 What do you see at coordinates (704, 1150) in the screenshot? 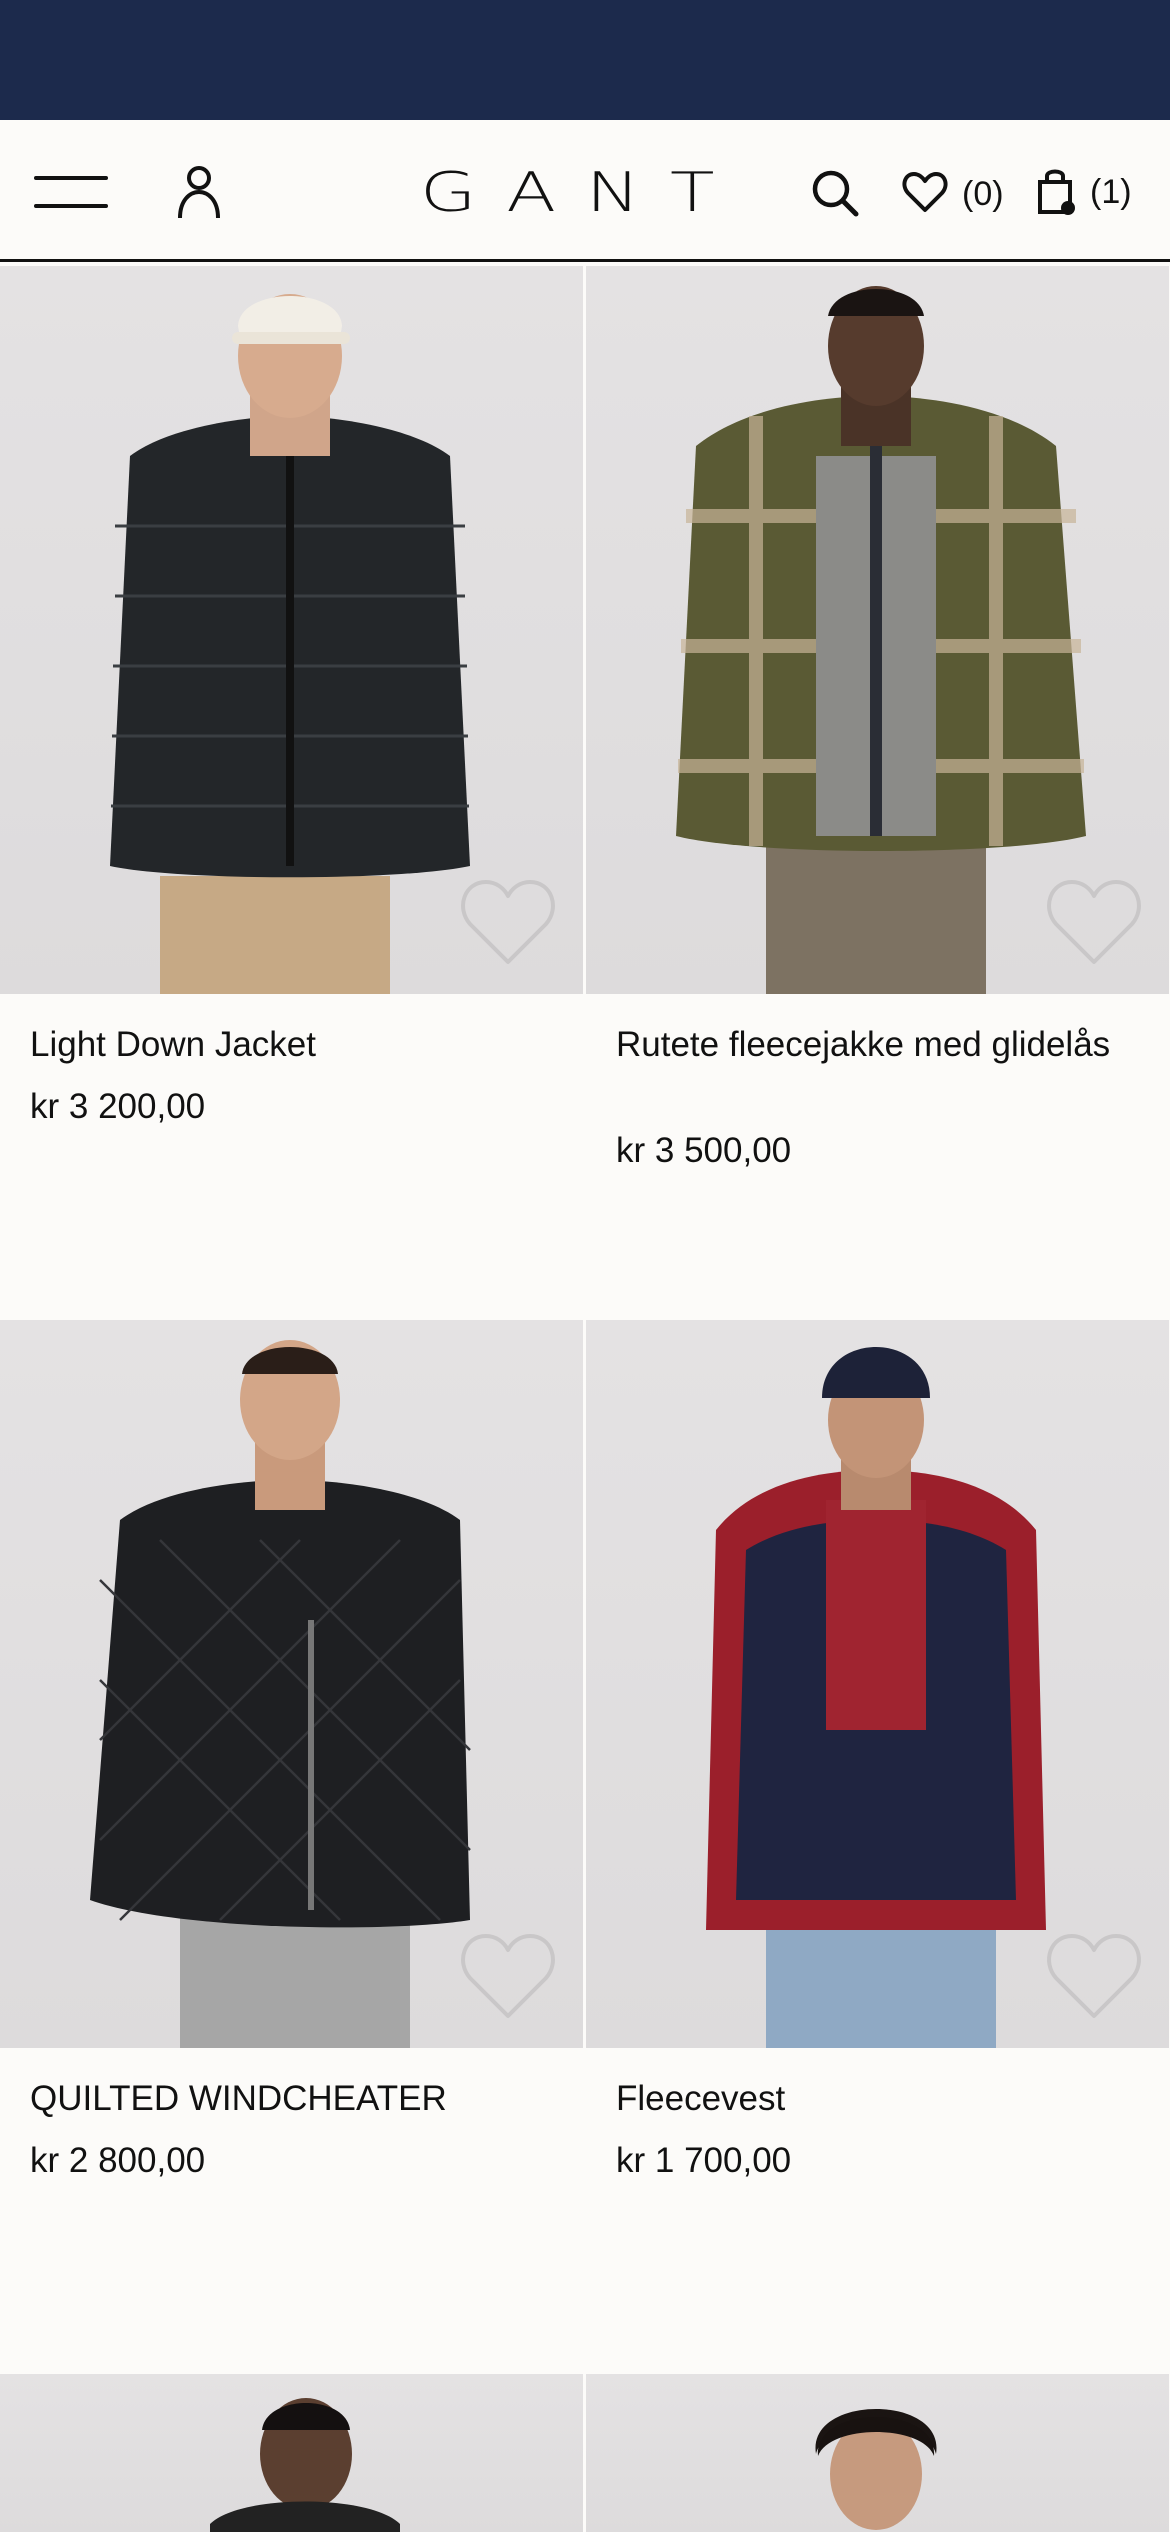
I see `product-price: kr 3 500,00` at bounding box center [704, 1150].